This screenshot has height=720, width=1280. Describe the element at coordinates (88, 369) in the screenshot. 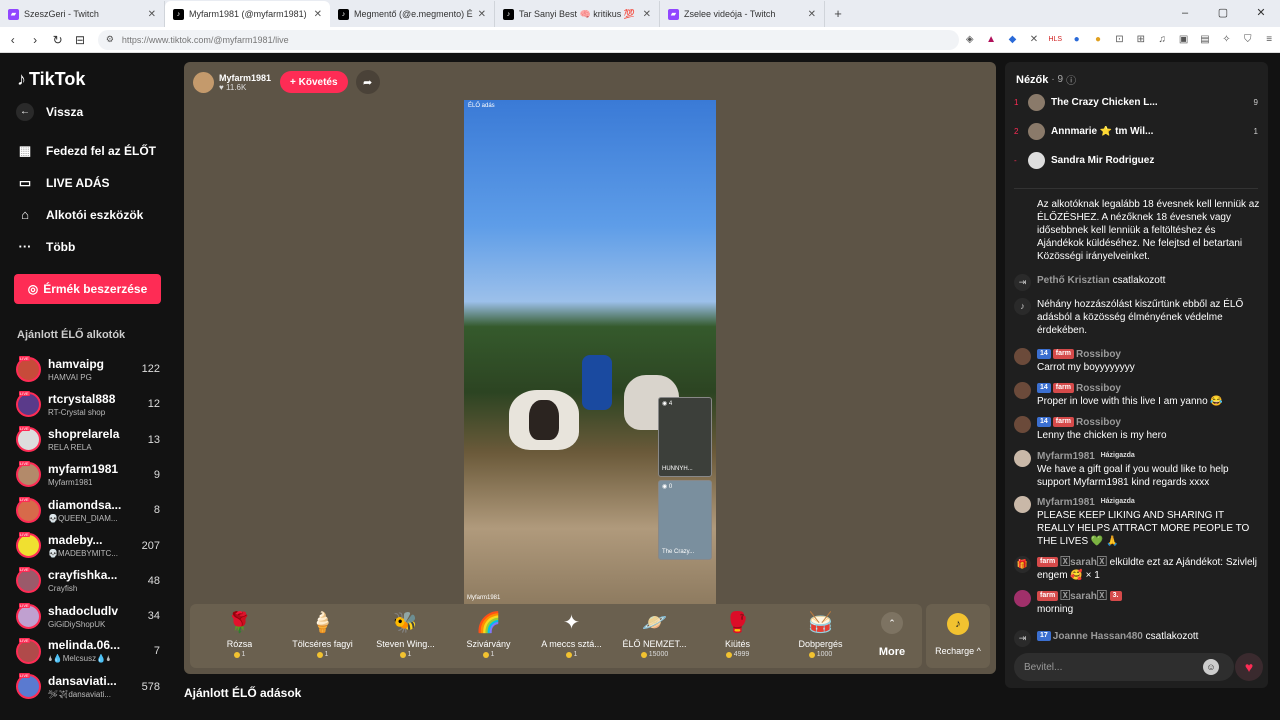

I see `recommended-creator: hamvaipgHAMVAI PG 122` at that location.